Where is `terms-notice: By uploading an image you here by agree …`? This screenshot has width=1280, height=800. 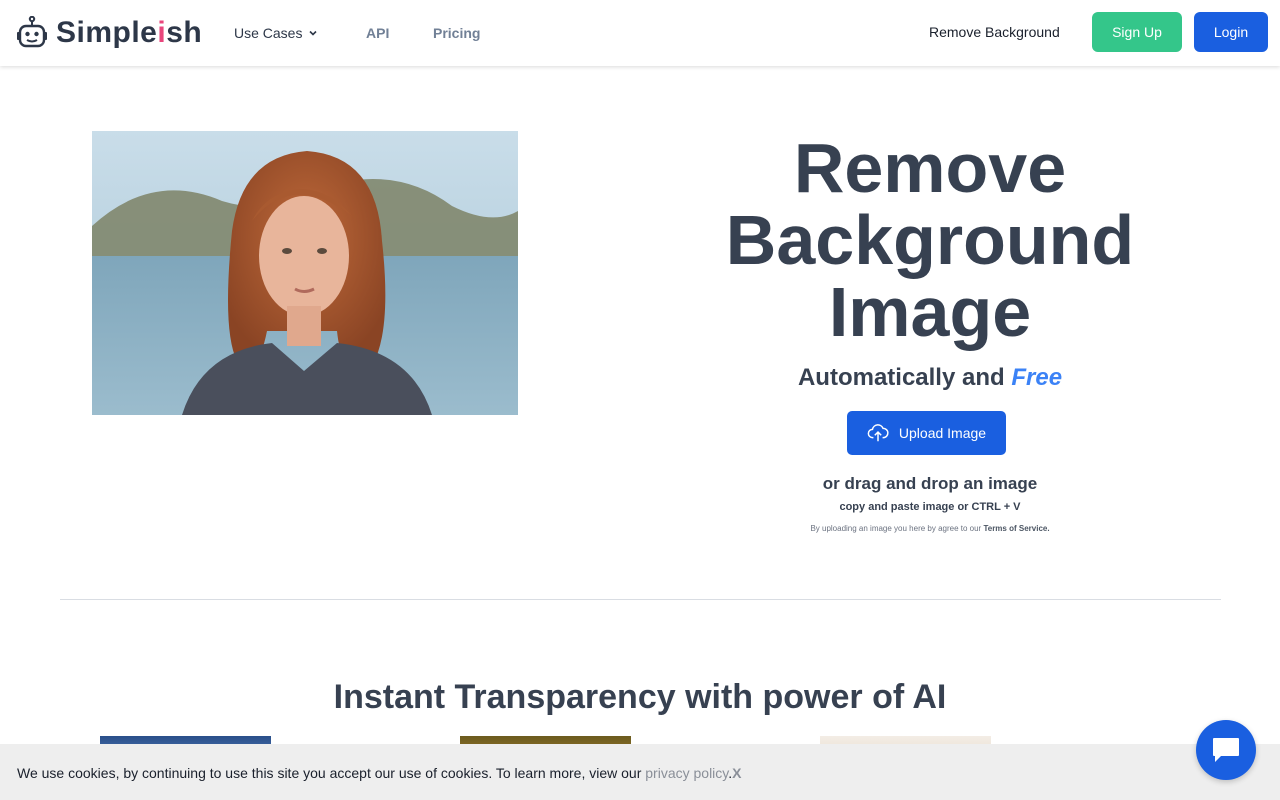 terms-notice: By uploading an image you here by agree … is located at coordinates (930, 528).